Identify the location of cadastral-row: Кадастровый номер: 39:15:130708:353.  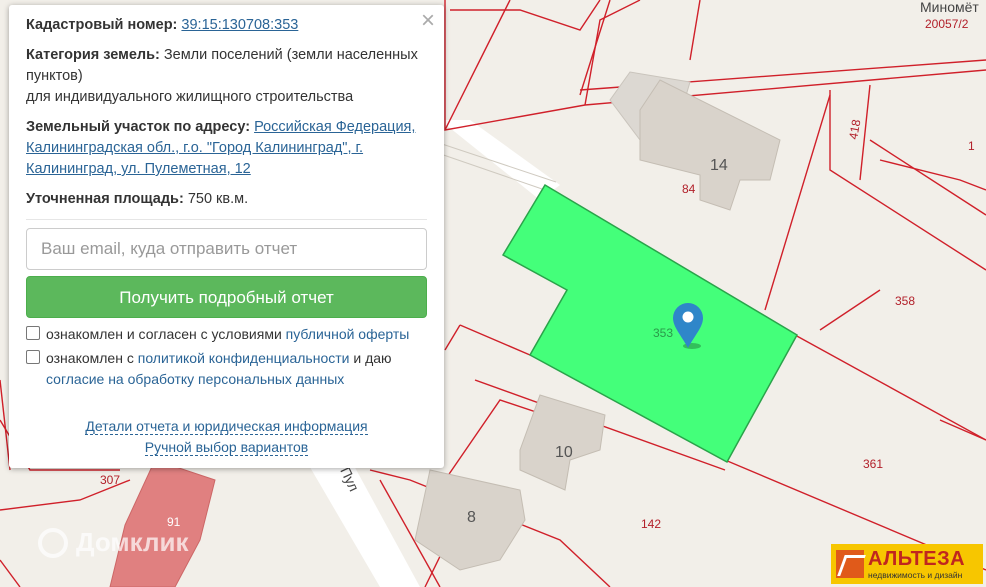
(226, 25).